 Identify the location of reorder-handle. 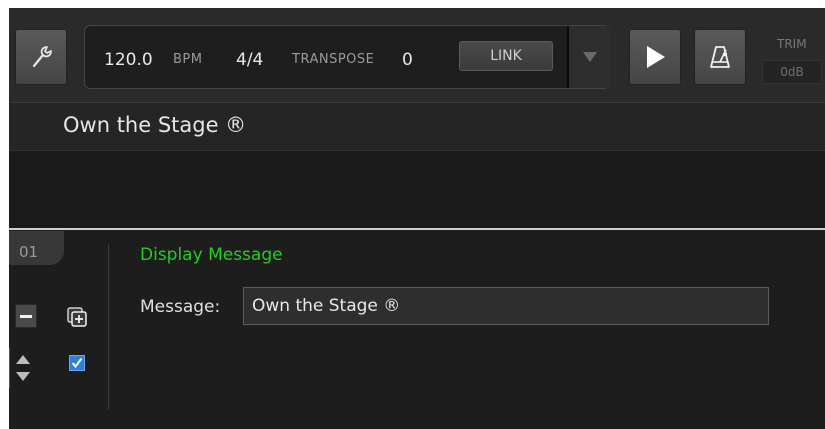
(22, 368).